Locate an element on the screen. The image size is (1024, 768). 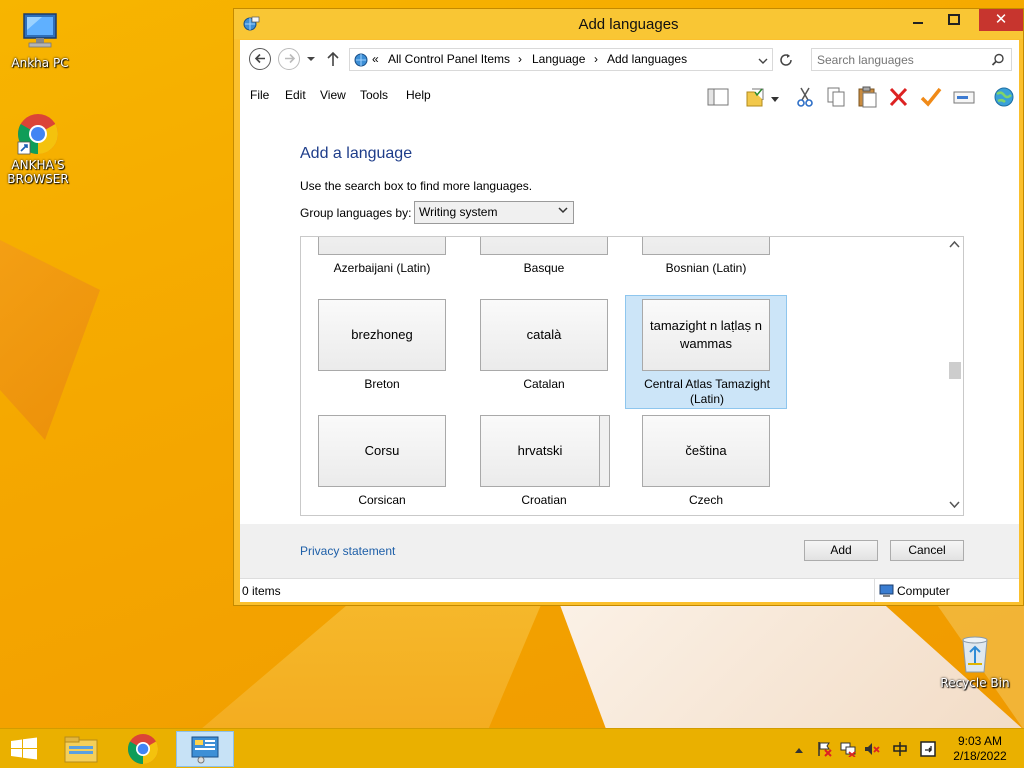
wallpaper-shape is located at coordinates (50, 340).